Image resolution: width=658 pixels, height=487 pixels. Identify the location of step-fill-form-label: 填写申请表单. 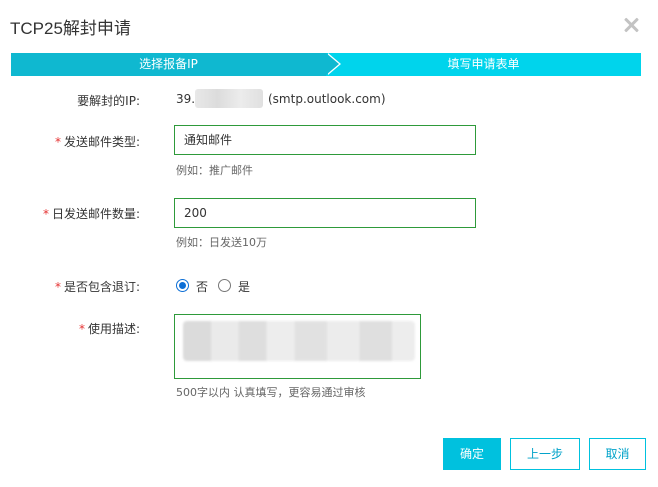
(483, 64).